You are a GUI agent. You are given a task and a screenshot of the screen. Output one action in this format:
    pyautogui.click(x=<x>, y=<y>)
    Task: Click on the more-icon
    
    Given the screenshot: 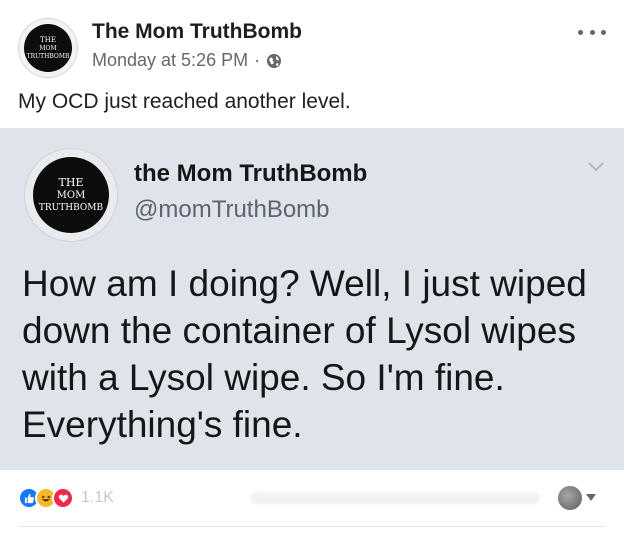 What is the action you would take?
    pyautogui.click(x=592, y=32)
    